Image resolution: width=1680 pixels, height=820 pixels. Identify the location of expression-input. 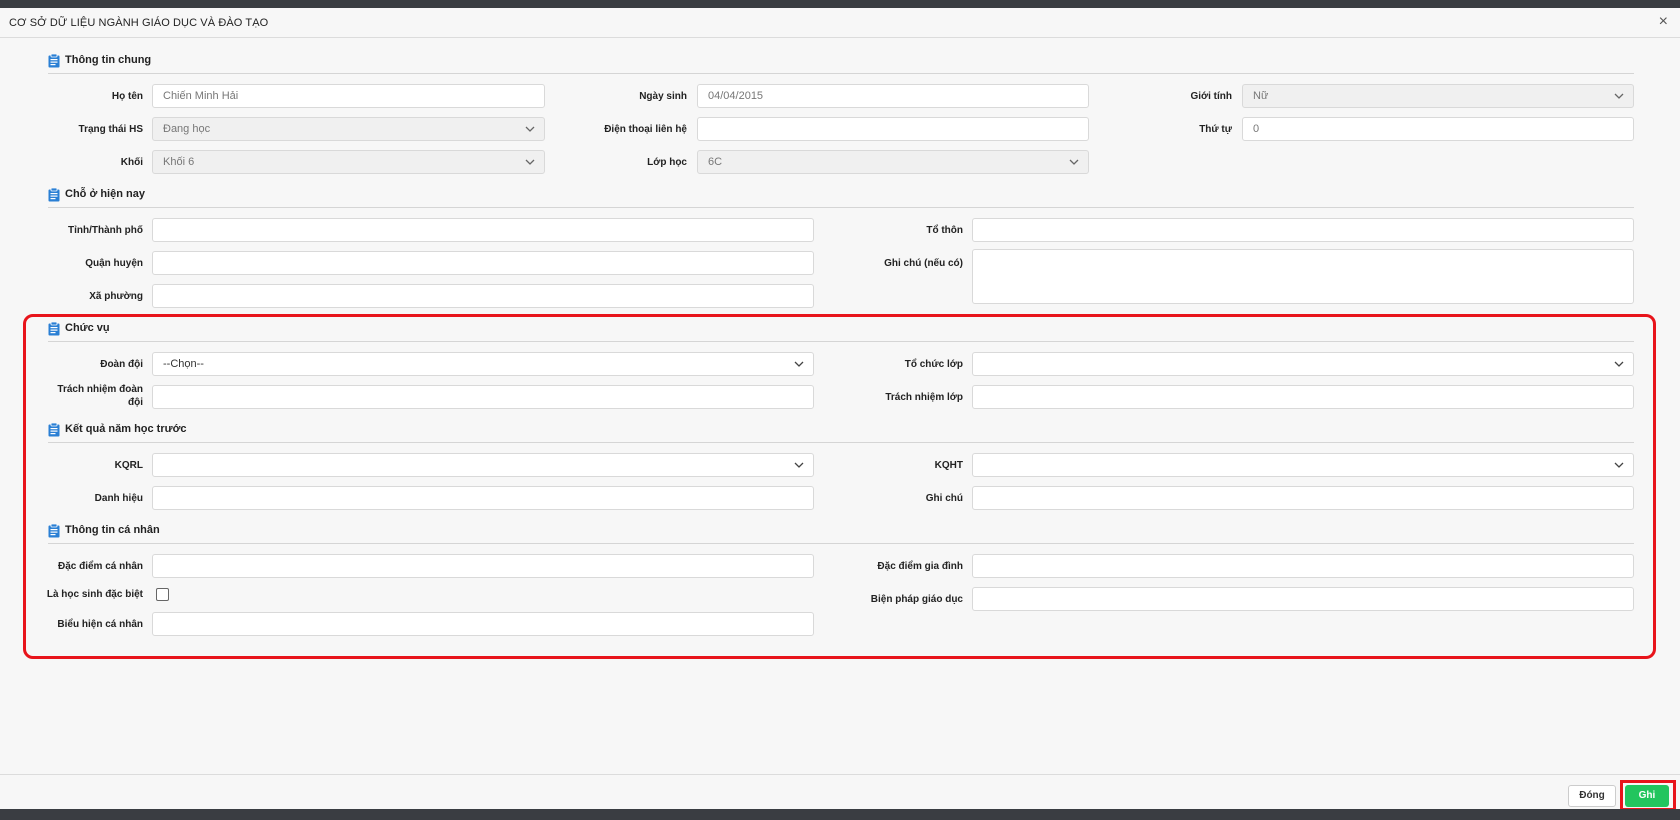
(483, 624).